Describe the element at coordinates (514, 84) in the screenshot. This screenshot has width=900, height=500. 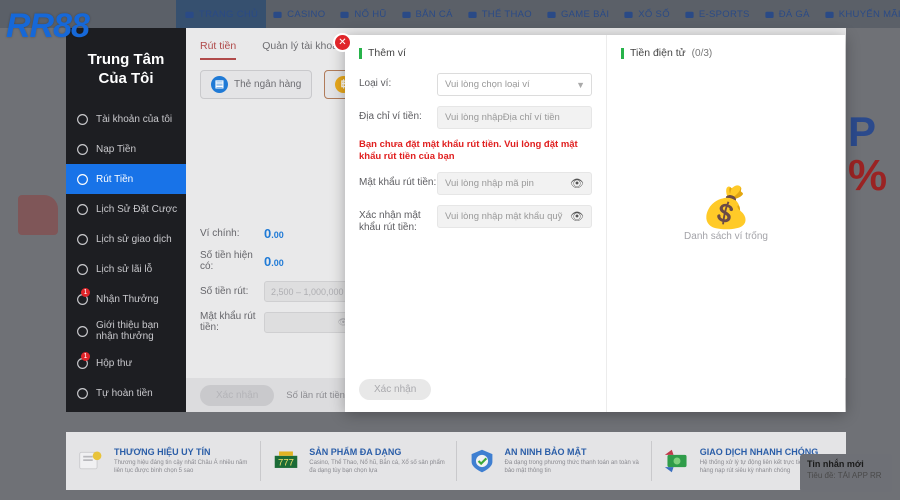
I see `wallet-type-select: Vui lòng chọn loại ví` at that location.